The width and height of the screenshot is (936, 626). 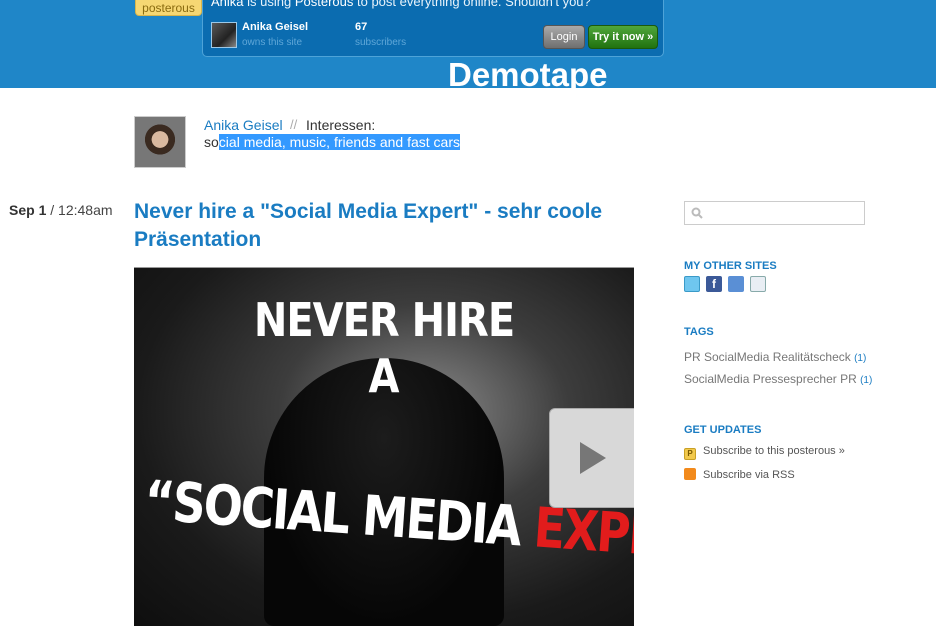 I want to click on search-input, so click(x=782, y=214).